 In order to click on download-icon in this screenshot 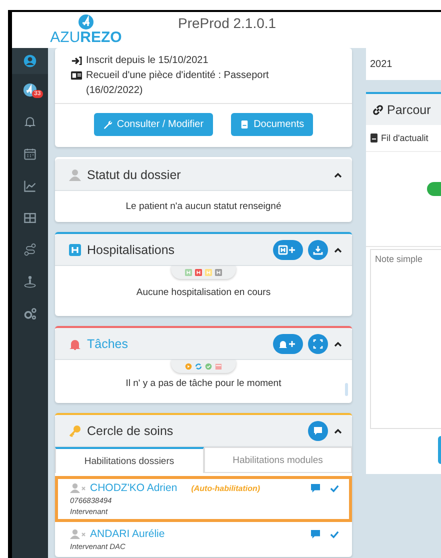, I will do `click(318, 249)`.